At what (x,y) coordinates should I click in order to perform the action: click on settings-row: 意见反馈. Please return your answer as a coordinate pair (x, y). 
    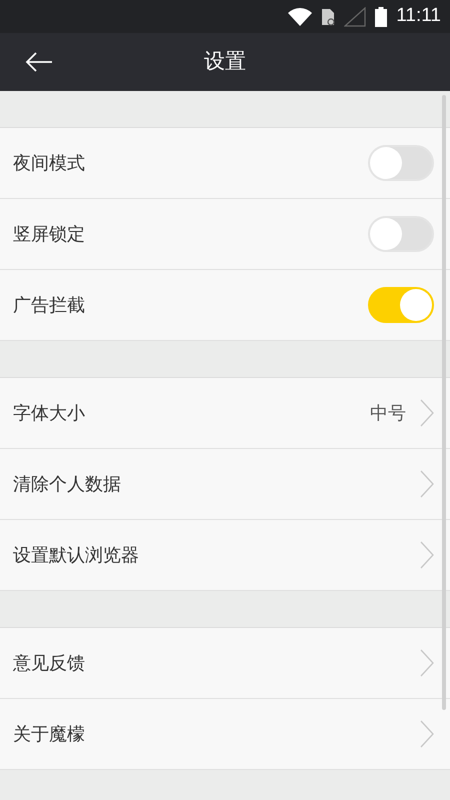
    Looking at the image, I should click on (225, 663).